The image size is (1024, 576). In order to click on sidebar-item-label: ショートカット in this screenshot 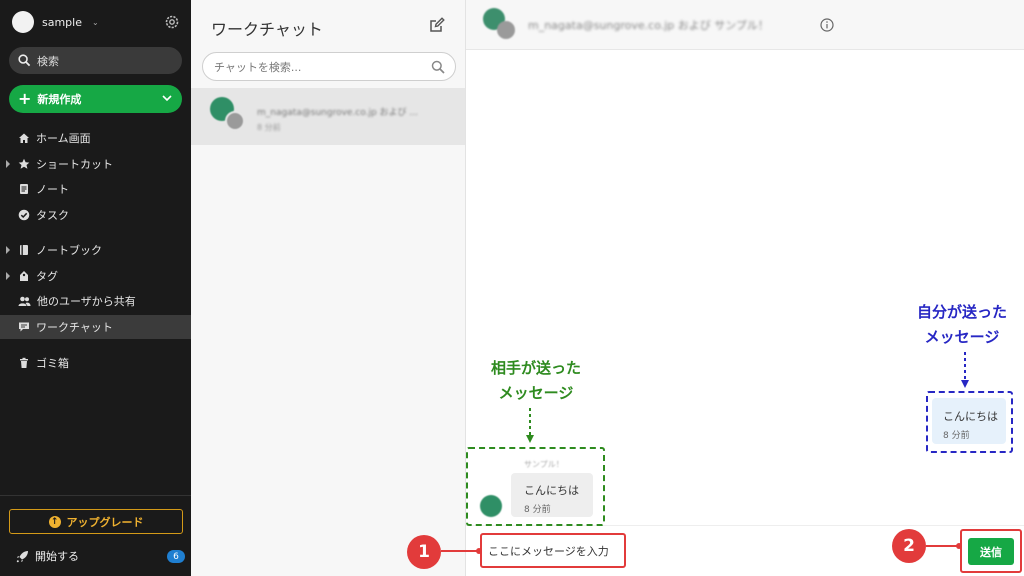, I will do `click(74, 164)`.